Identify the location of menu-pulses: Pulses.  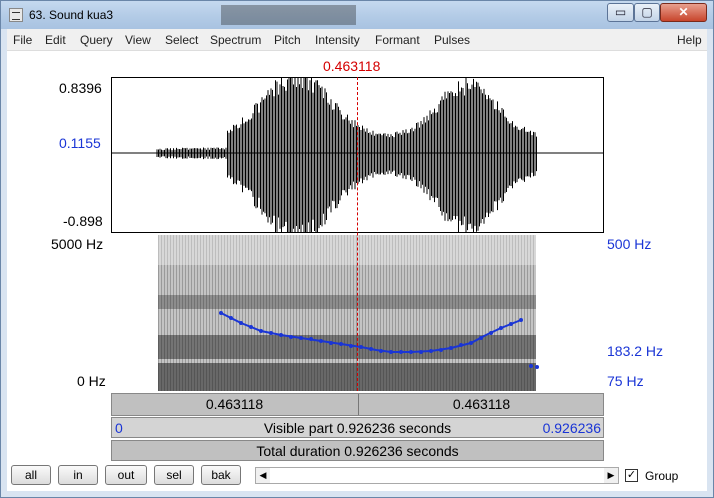
(452, 40).